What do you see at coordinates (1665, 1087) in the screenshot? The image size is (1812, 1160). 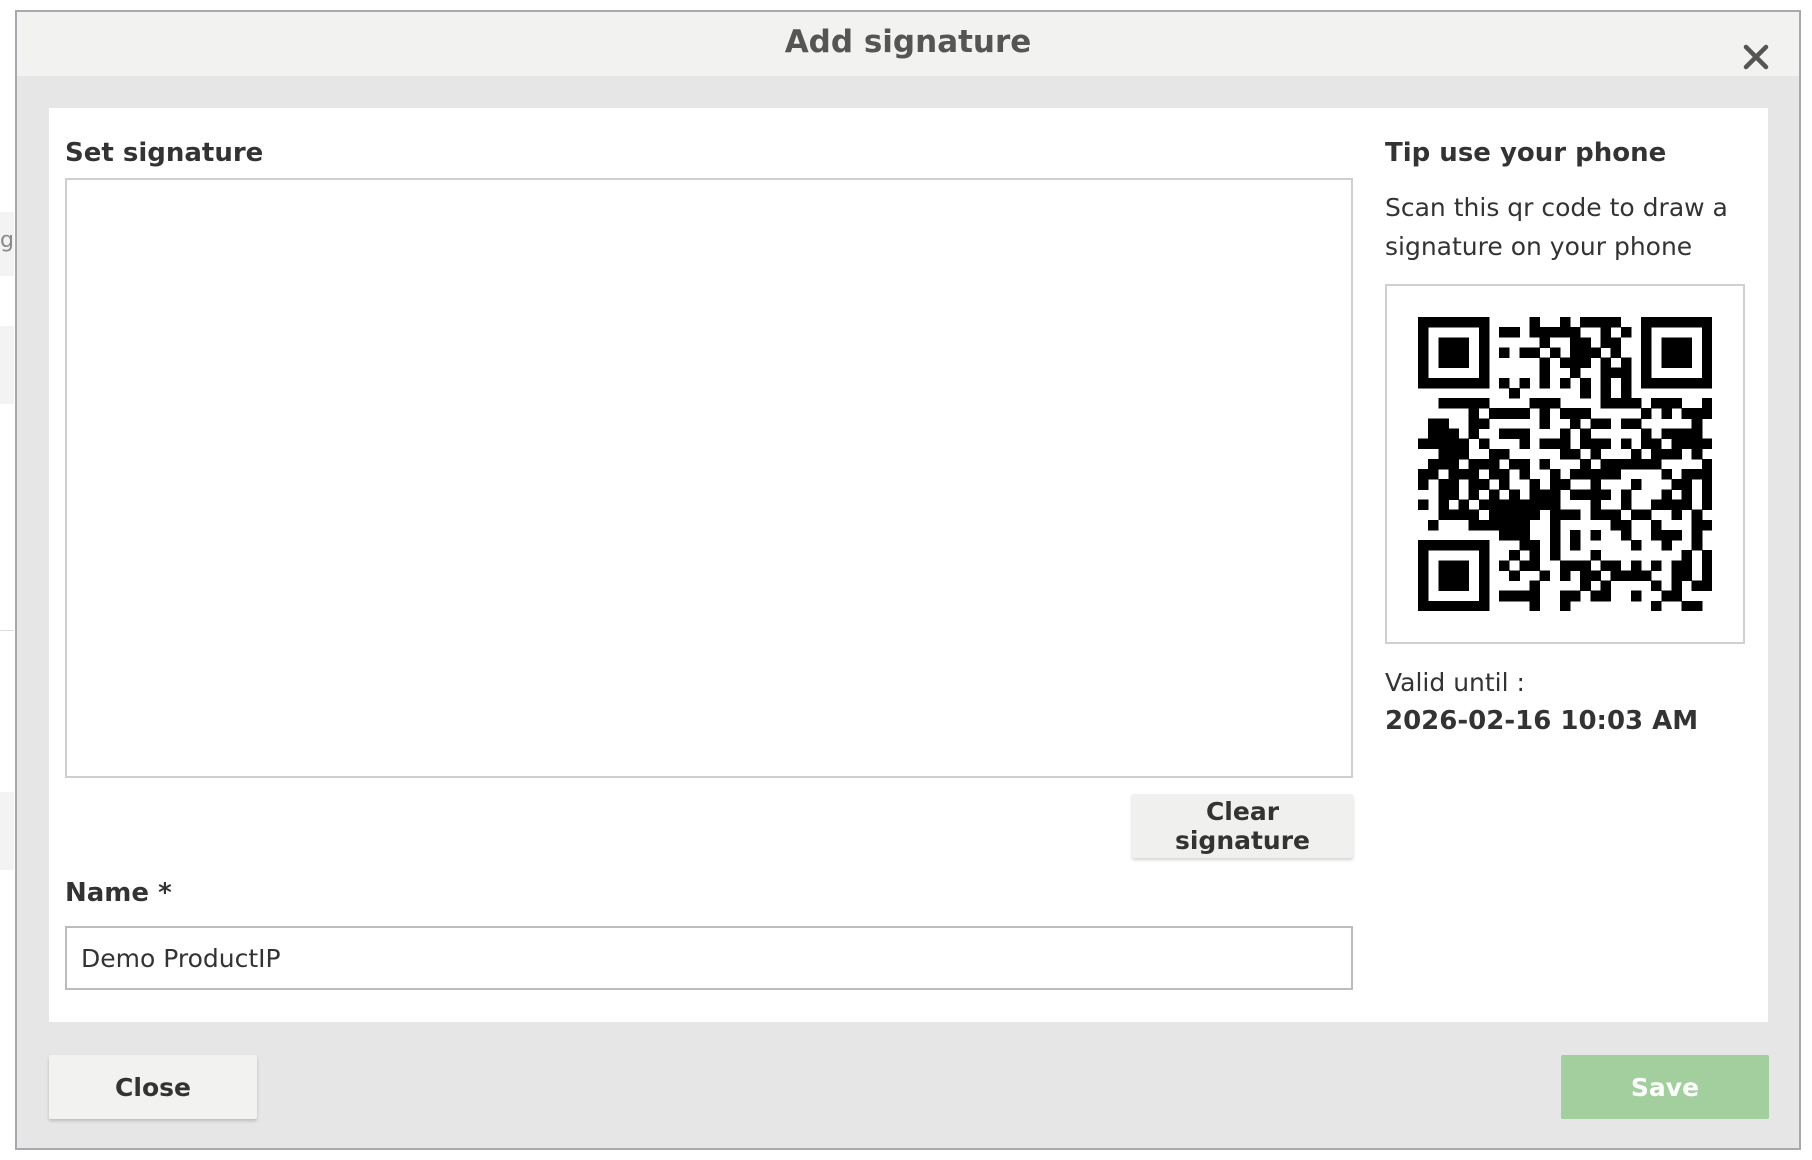 I see `save-button: Save` at bounding box center [1665, 1087].